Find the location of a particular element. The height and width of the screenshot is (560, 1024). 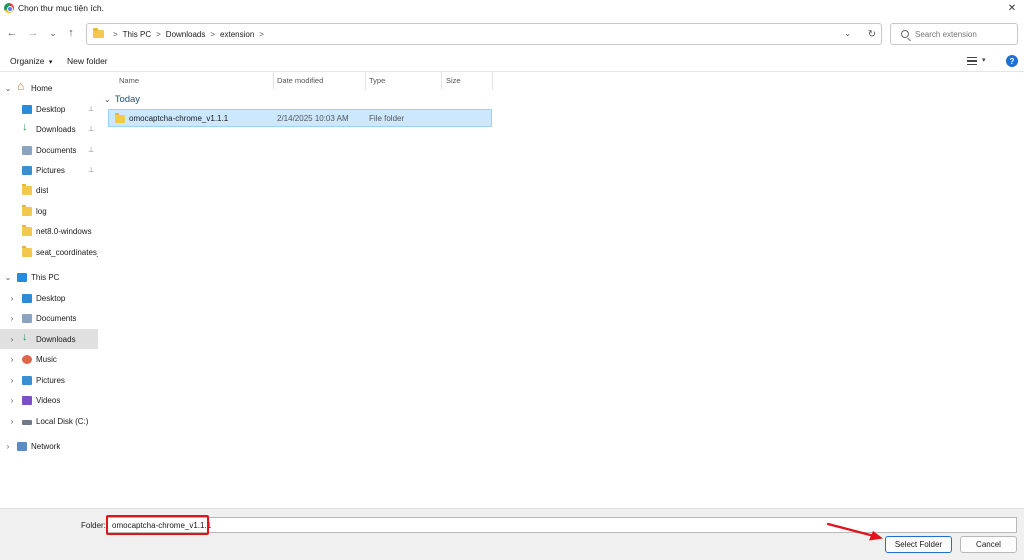

column-header-date: Date modified is located at coordinates (300, 80).